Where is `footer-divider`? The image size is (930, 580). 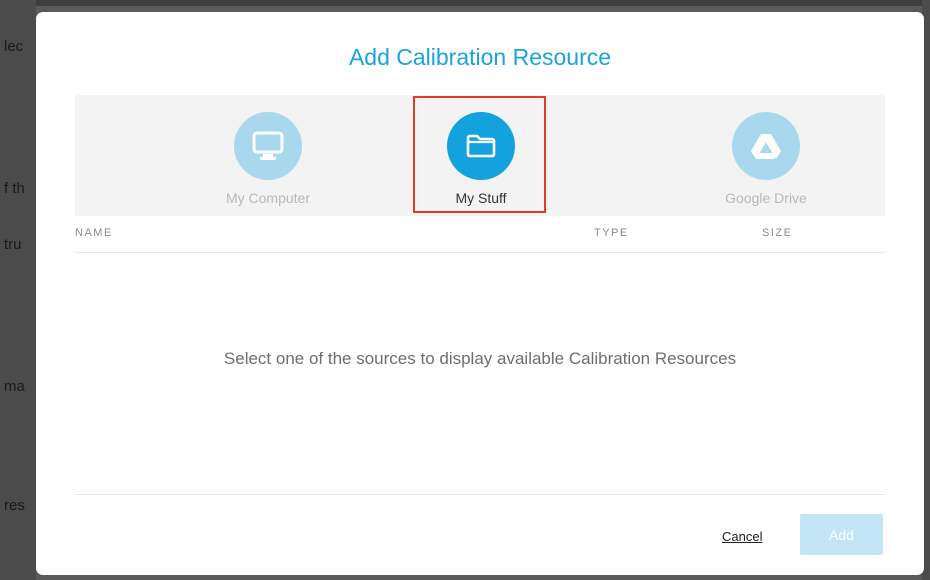 footer-divider is located at coordinates (480, 494).